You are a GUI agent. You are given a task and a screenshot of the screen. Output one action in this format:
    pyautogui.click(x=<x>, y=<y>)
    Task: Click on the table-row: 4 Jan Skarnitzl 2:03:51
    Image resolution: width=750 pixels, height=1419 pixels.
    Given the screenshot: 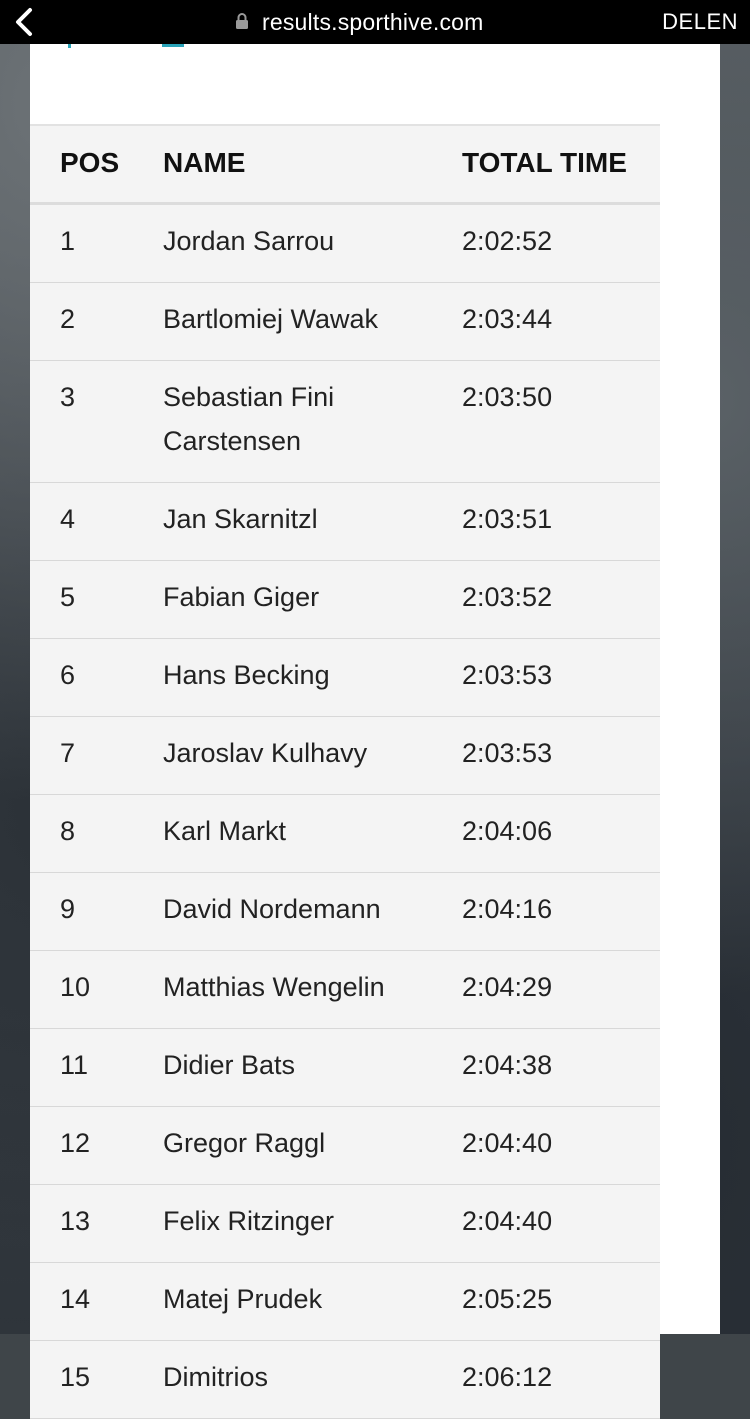 What is the action you would take?
    pyautogui.click(x=345, y=522)
    